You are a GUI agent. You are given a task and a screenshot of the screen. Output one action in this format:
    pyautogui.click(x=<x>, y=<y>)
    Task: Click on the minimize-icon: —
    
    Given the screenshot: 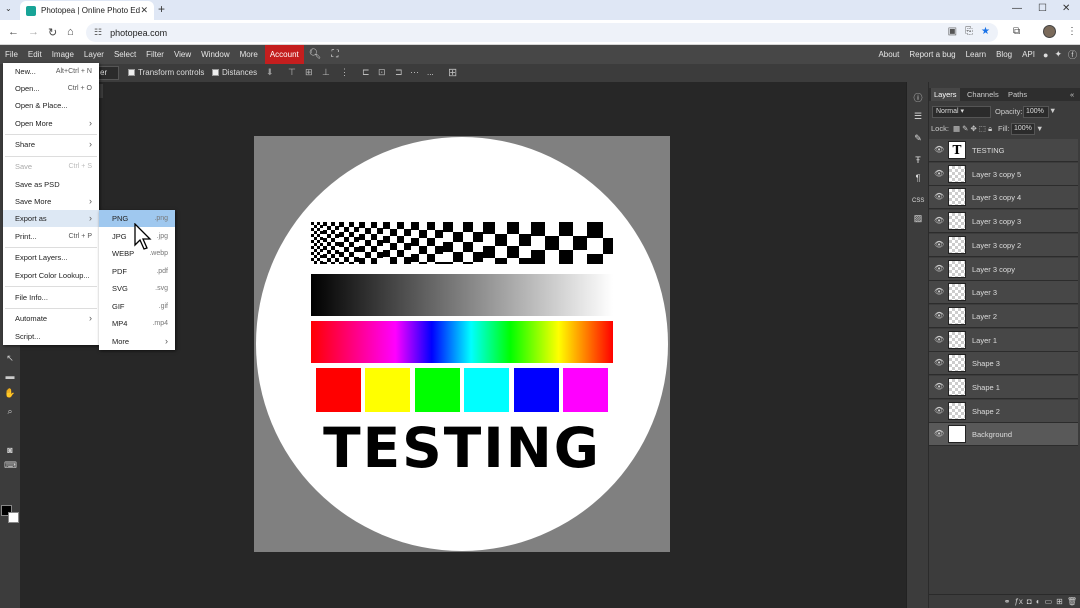 What is the action you would take?
    pyautogui.click(x=1017, y=8)
    